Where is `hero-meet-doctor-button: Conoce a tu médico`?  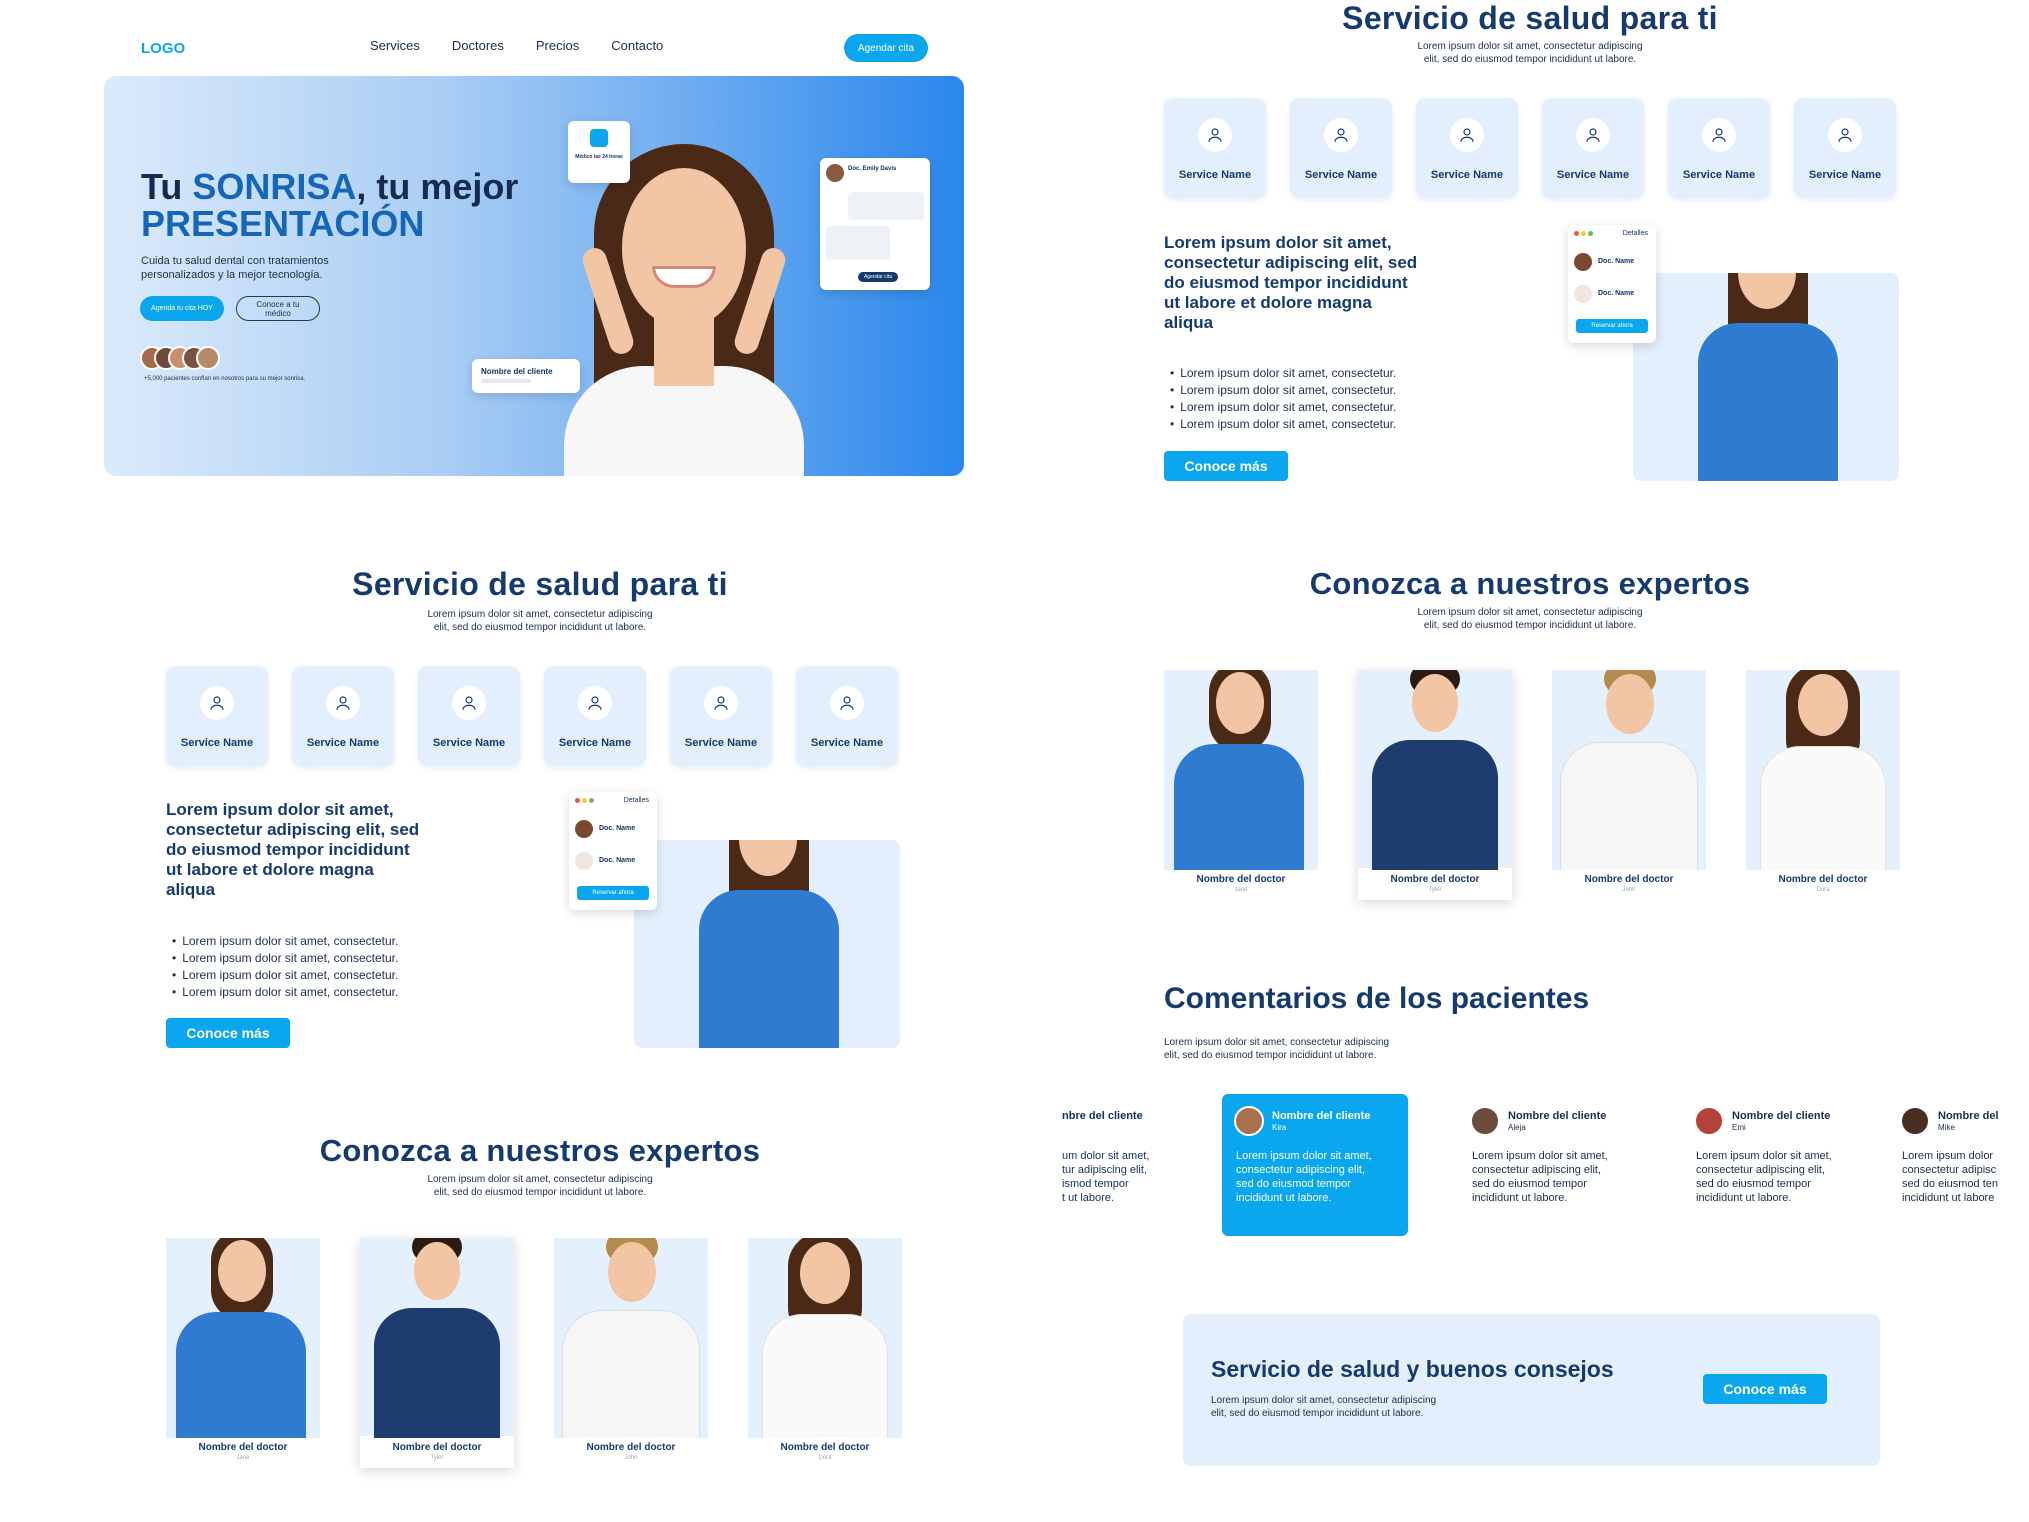 hero-meet-doctor-button: Conoce a tu médico is located at coordinates (278, 308).